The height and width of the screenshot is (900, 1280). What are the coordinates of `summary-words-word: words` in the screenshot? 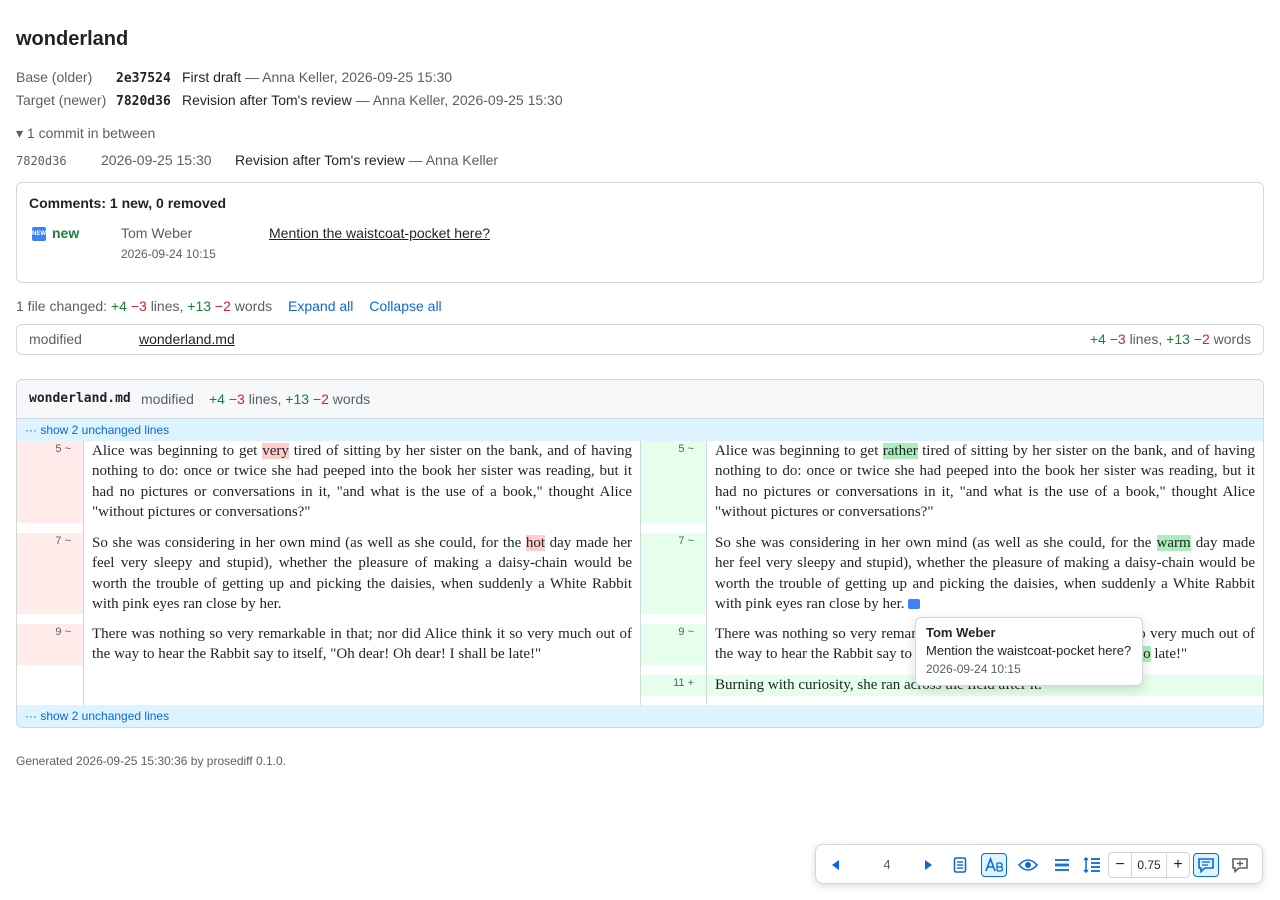 It's located at (253, 306).